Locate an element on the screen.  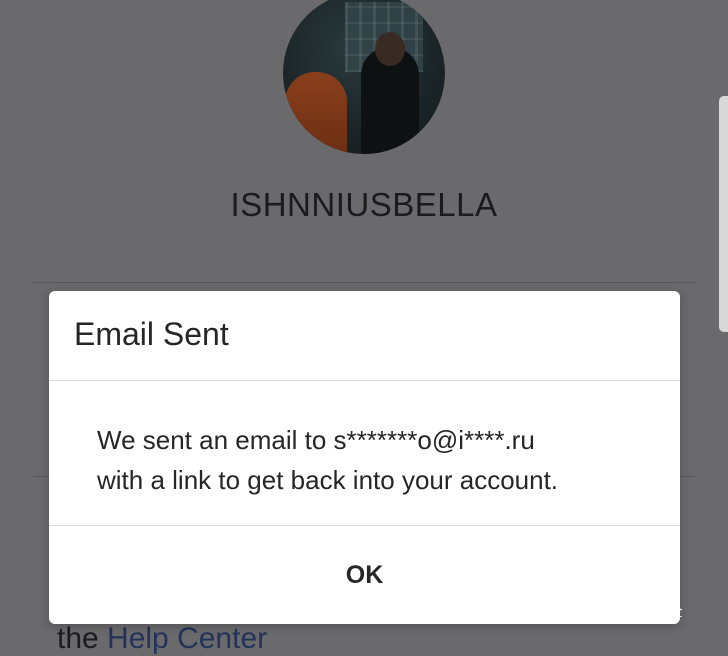
scrollbar is located at coordinates (723, 214).